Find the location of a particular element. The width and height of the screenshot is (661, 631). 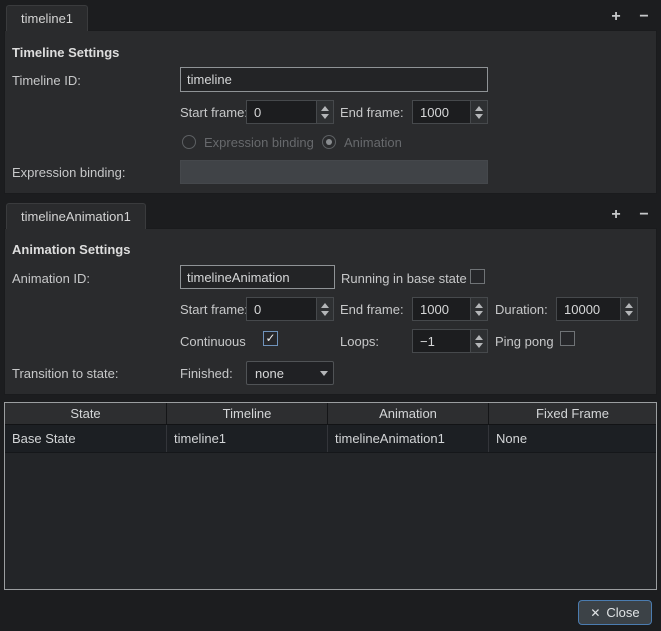

expression-binding-radio-label: Expression binding is located at coordinates (259, 142).